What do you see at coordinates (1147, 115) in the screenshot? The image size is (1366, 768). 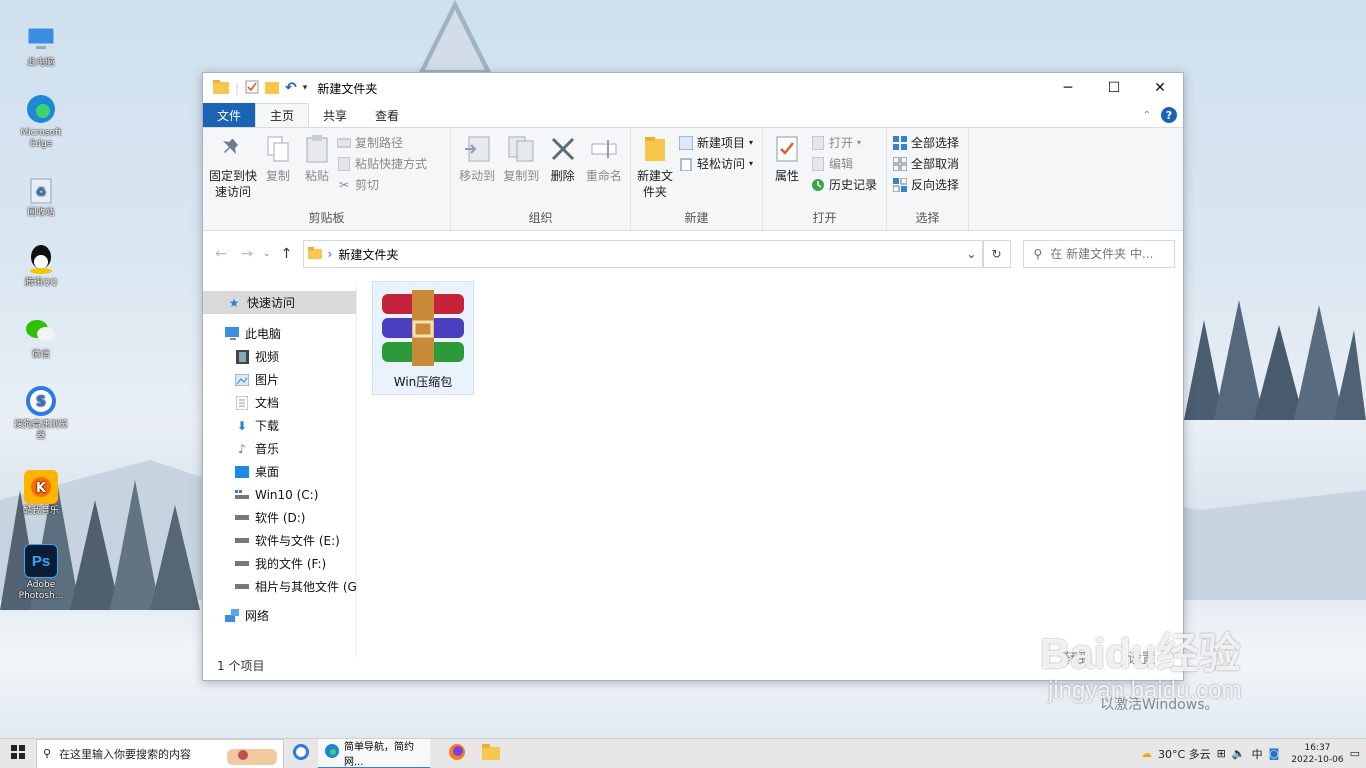 I see `collapse-ribbon-icon: ⌃` at bounding box center [1147, 115].